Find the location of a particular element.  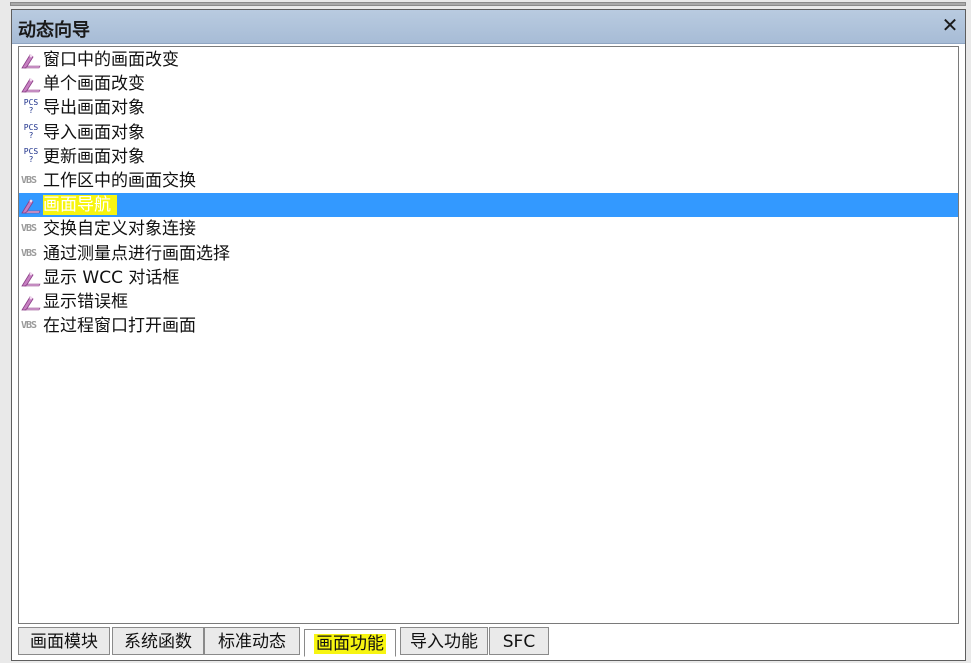

list-item-label: 更新画面对象 is located at coordinates (94, 156).